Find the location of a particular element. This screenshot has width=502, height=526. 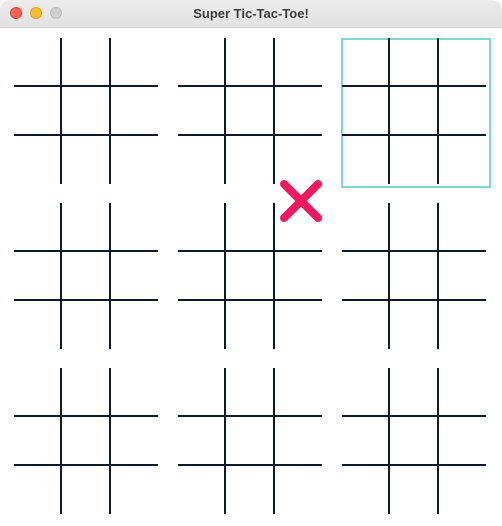

title-bar: Super Tic-Tac-Toe! is located at coordinates (251, 14).